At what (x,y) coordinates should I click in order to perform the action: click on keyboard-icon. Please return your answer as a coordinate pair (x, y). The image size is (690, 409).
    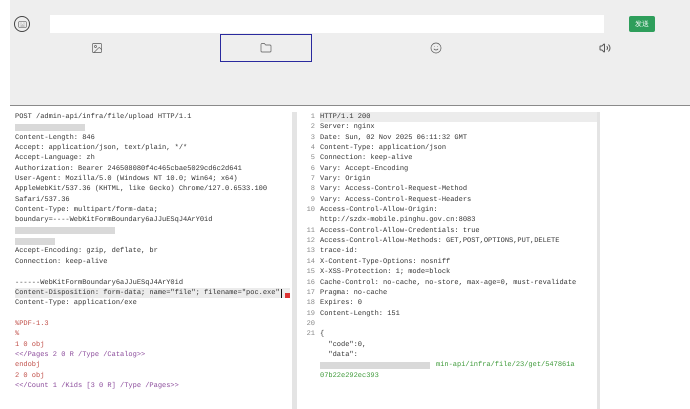
    Looking at the image, I should click on (22, 24).